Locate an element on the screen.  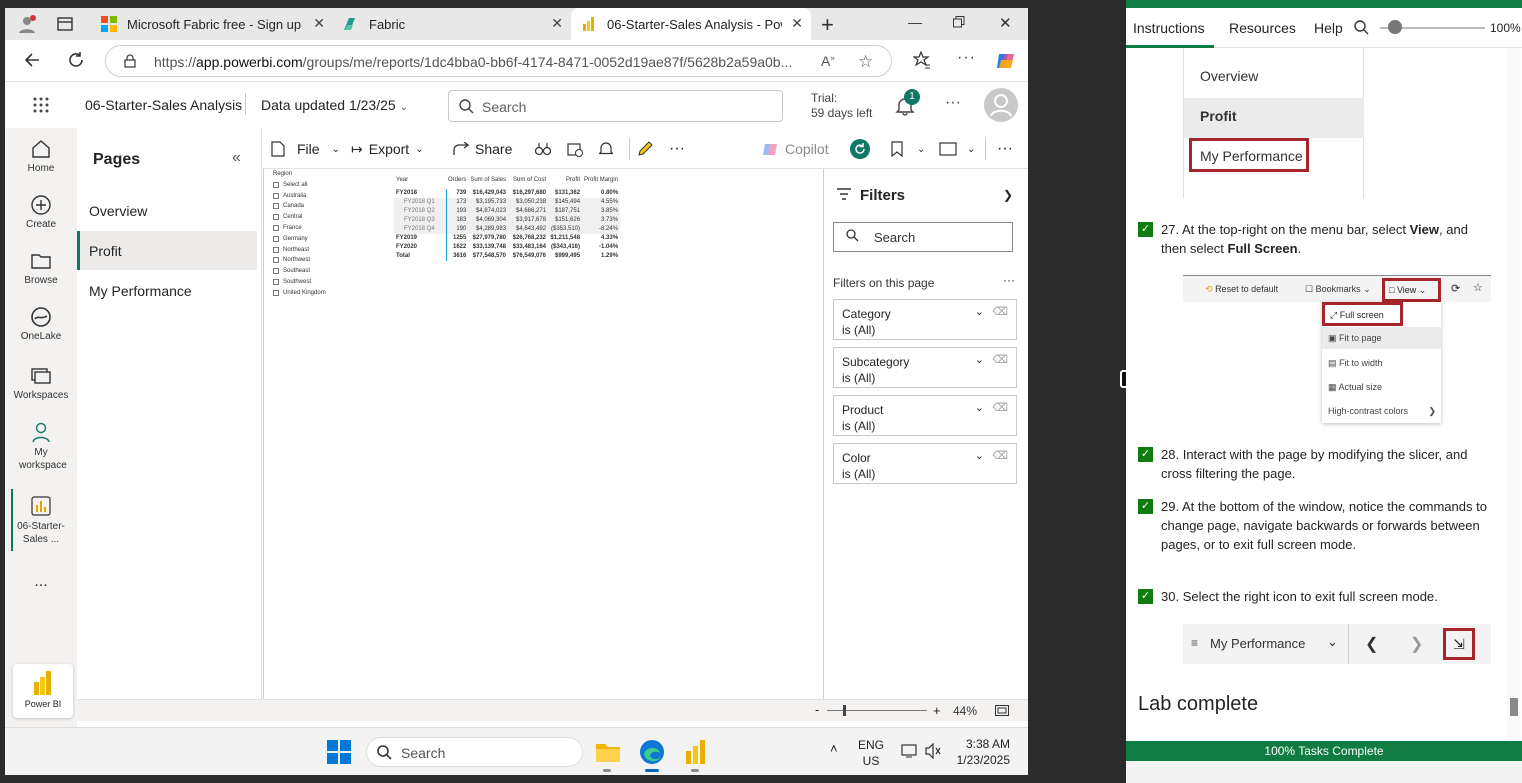
view-icon: ⌄ is located at coordinates (957, 149).